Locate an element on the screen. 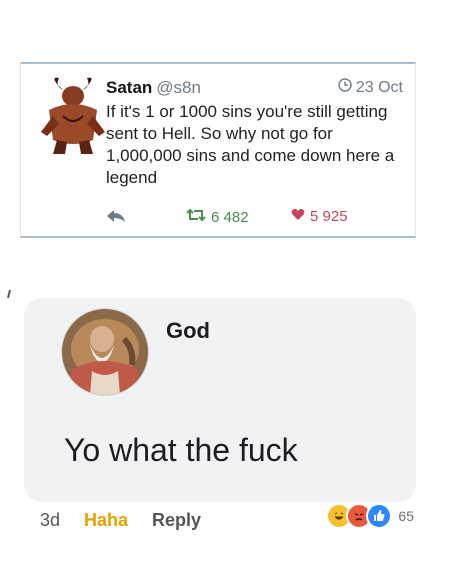  comment-actions: 3d Haha Reply is located at coordinates (120, 520).